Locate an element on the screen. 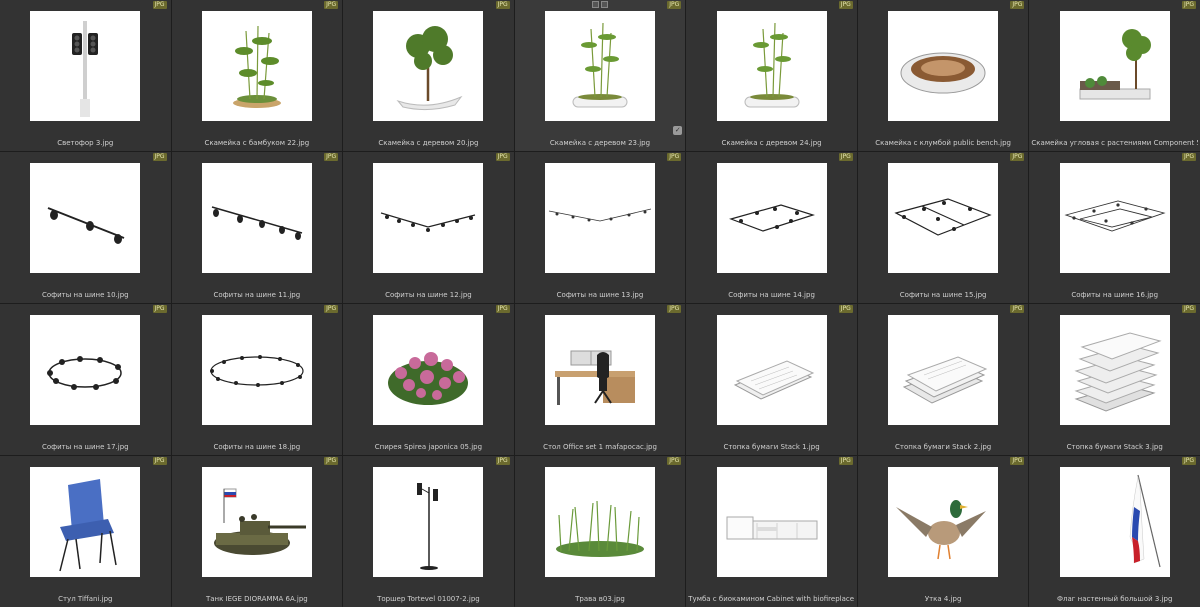 The width and height of the screenshot is (1200, 607). file-name-label: Софиты на шине 17.jpg is located at coordinates (85, 447).